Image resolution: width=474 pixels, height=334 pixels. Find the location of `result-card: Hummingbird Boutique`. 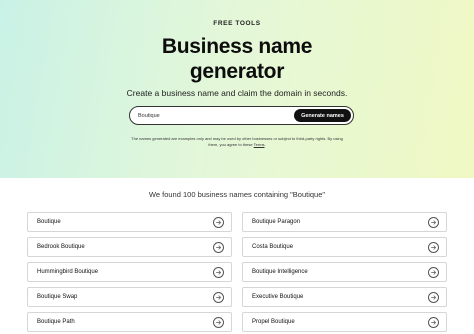

result-card: Hummingbird Boutique is located at coordinates (129, 272).